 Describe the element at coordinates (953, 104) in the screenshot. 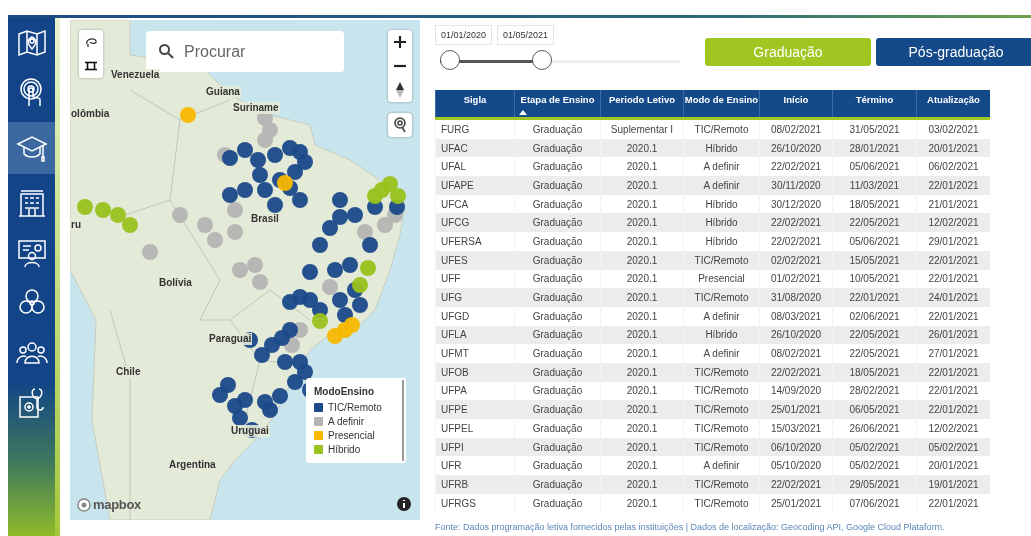

I see `column-header: Atualização` at that location.